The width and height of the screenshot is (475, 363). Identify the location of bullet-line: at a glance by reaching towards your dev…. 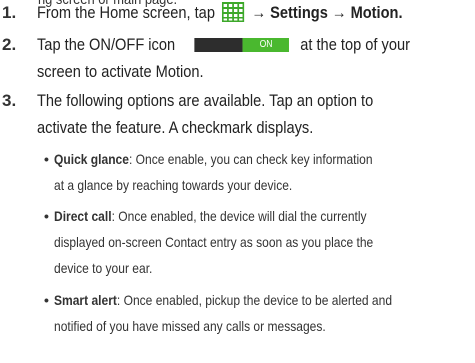
(173, 185).